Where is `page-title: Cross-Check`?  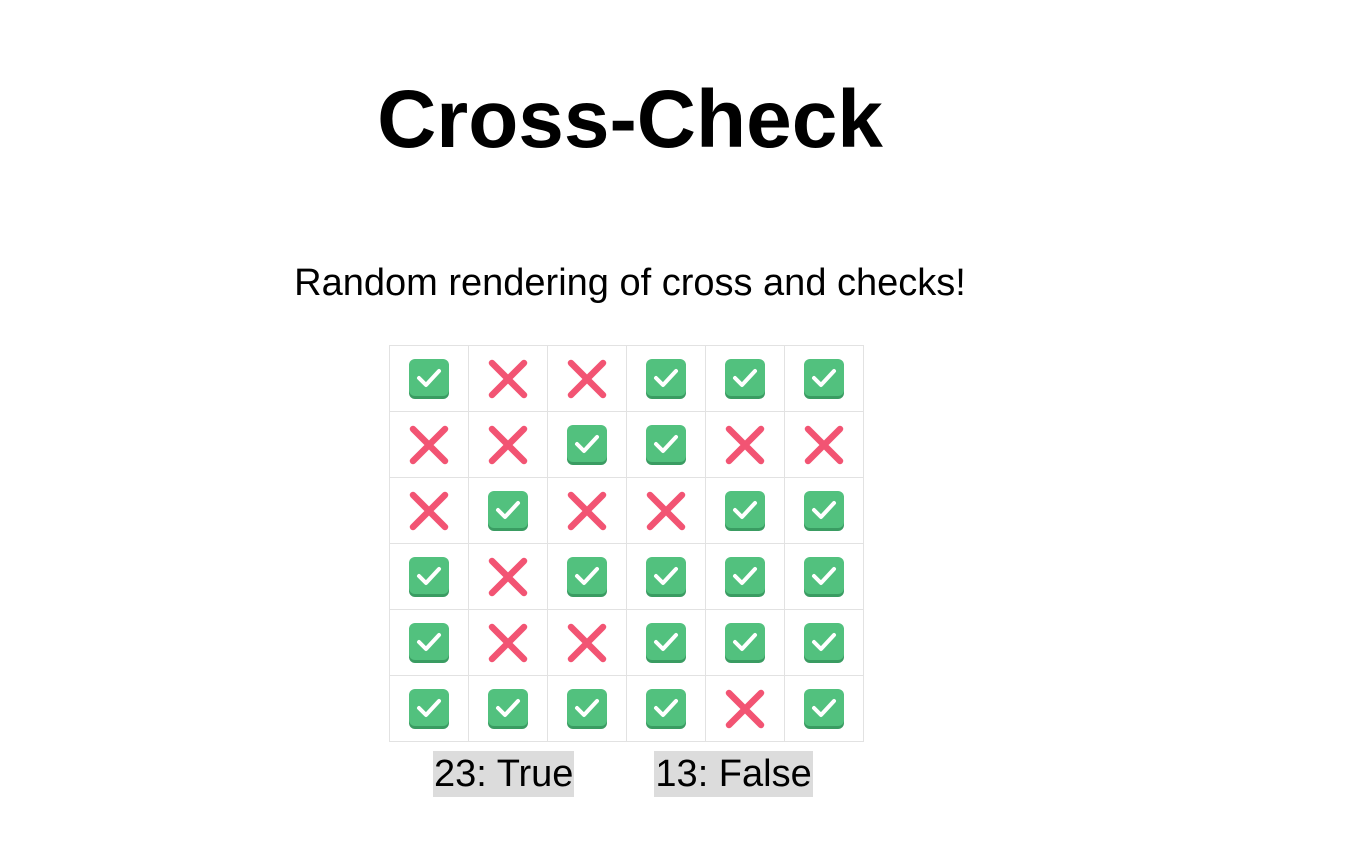
page-title: Cross-Check is located at coordinates (630, 119).